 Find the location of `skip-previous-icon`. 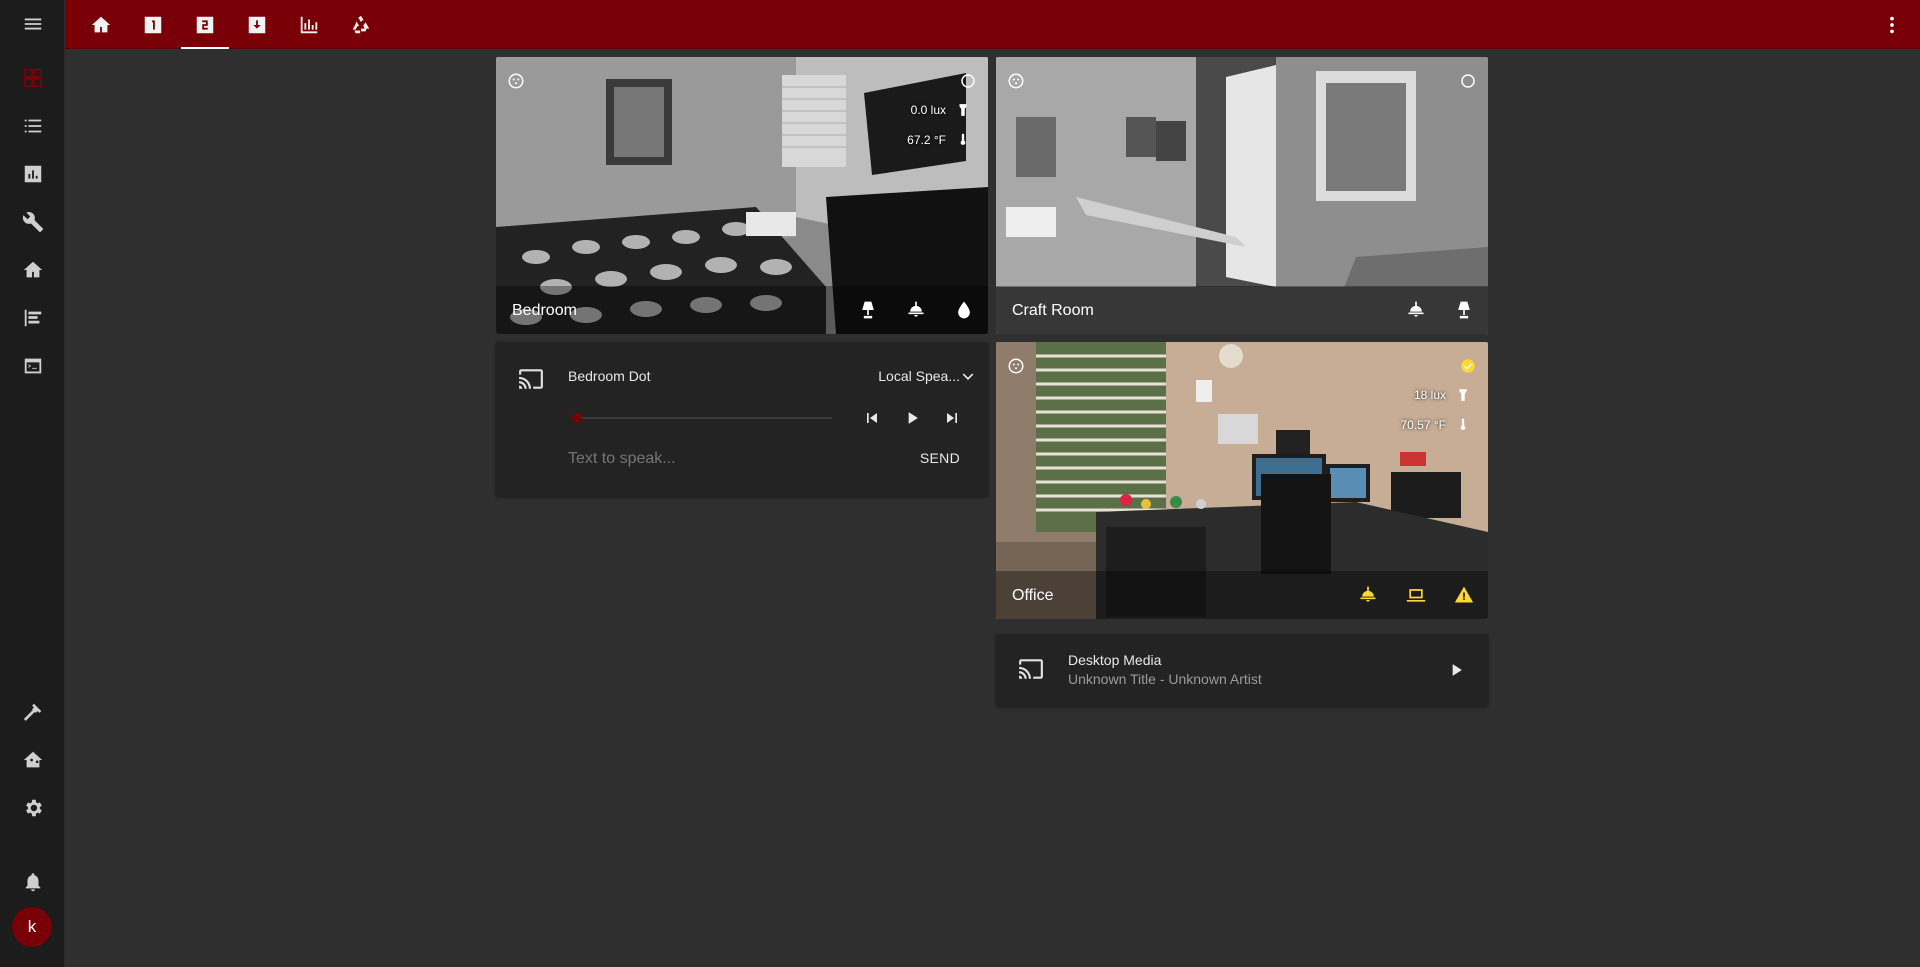

skip-previous-icon is located at coordinates (872, 418).